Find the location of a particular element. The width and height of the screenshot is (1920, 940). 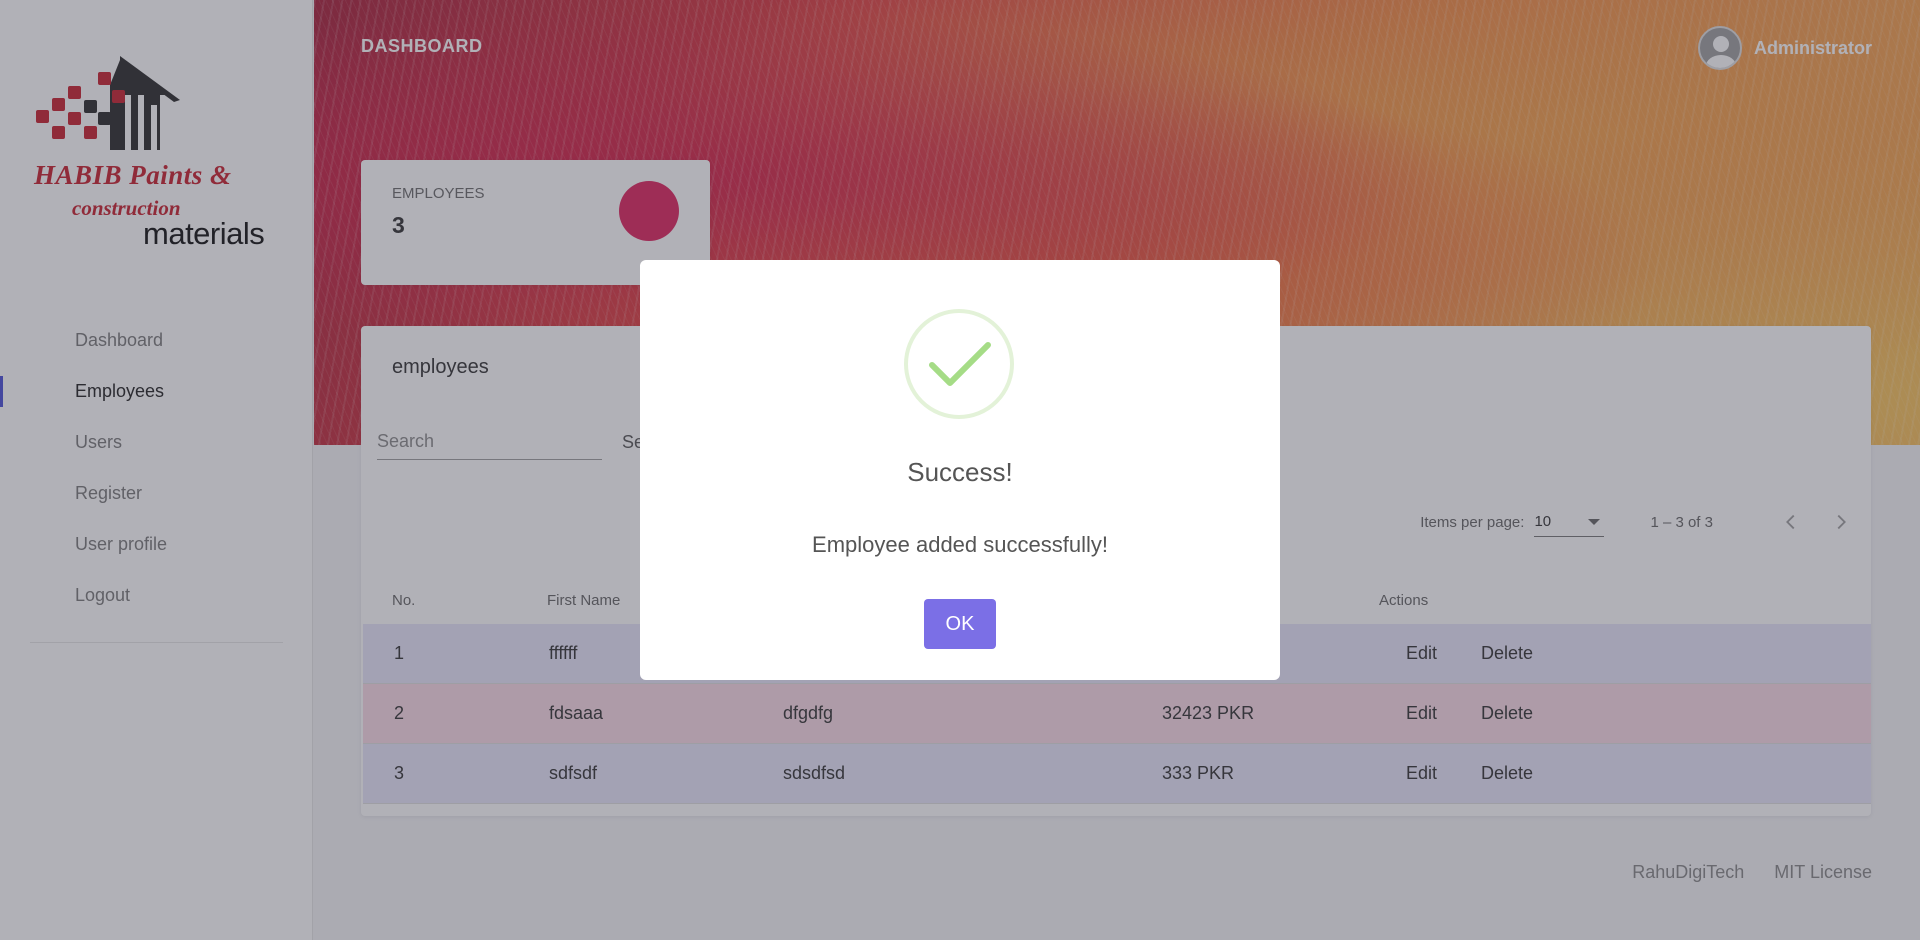

check-icon is located at coordinates (960, 364).